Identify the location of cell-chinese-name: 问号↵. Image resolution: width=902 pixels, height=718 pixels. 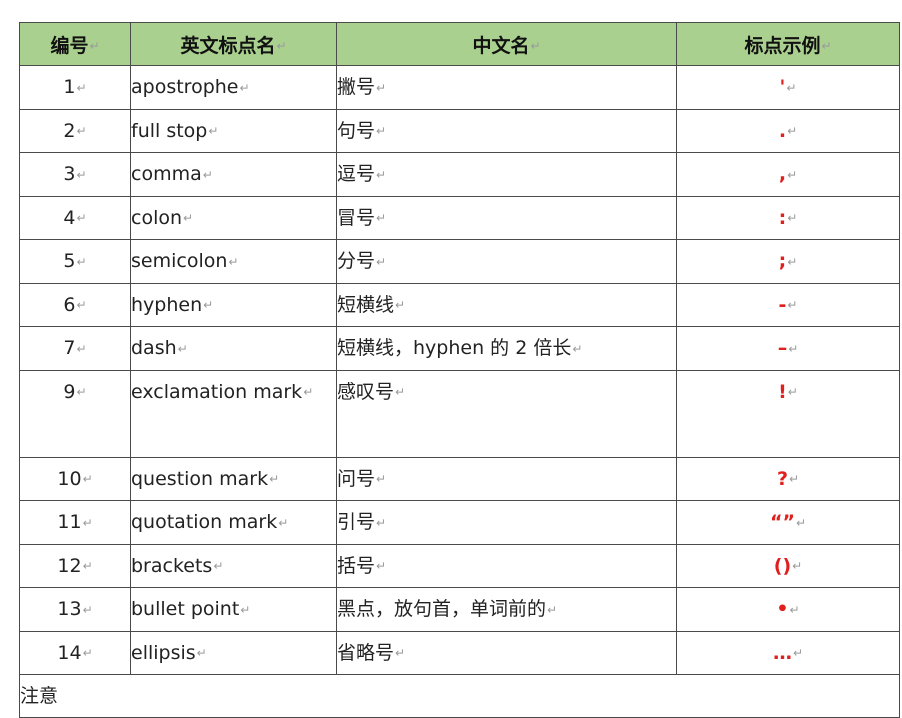
(506, 478).